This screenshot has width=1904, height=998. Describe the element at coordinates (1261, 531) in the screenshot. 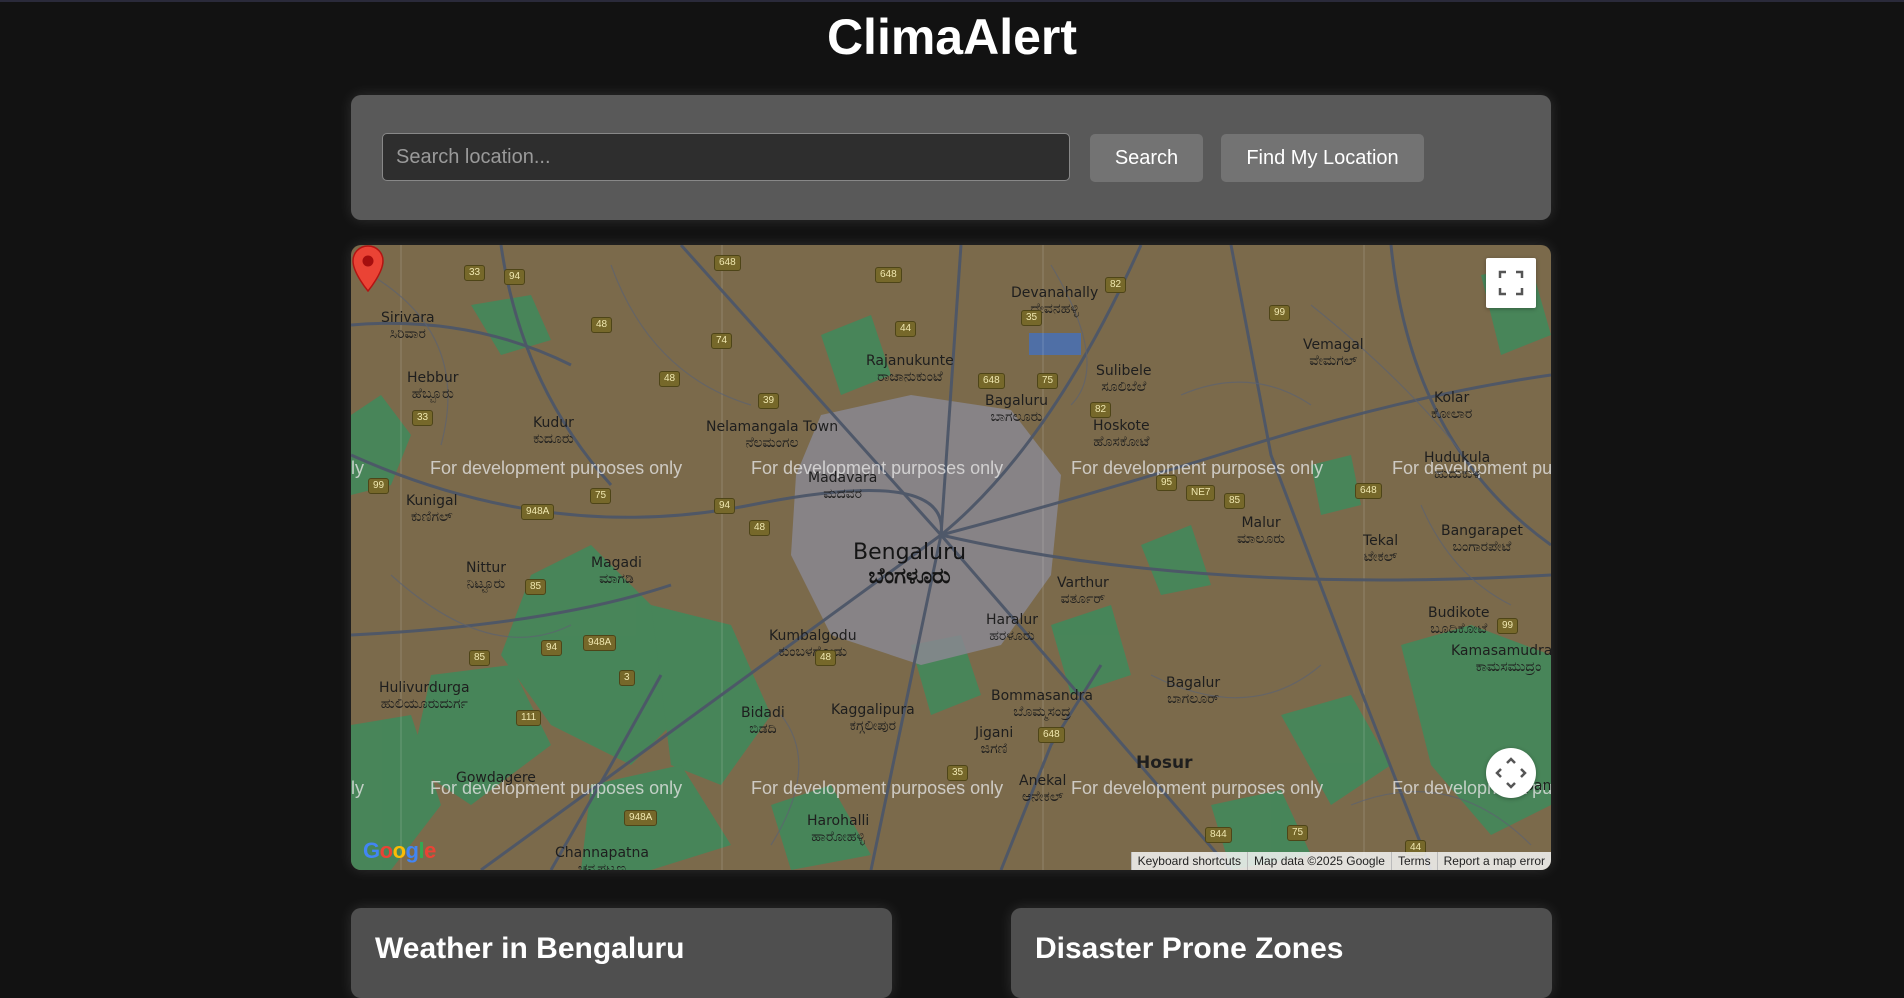

I see `map-place-label: Malur ಮಾಲೂರು` at that location.